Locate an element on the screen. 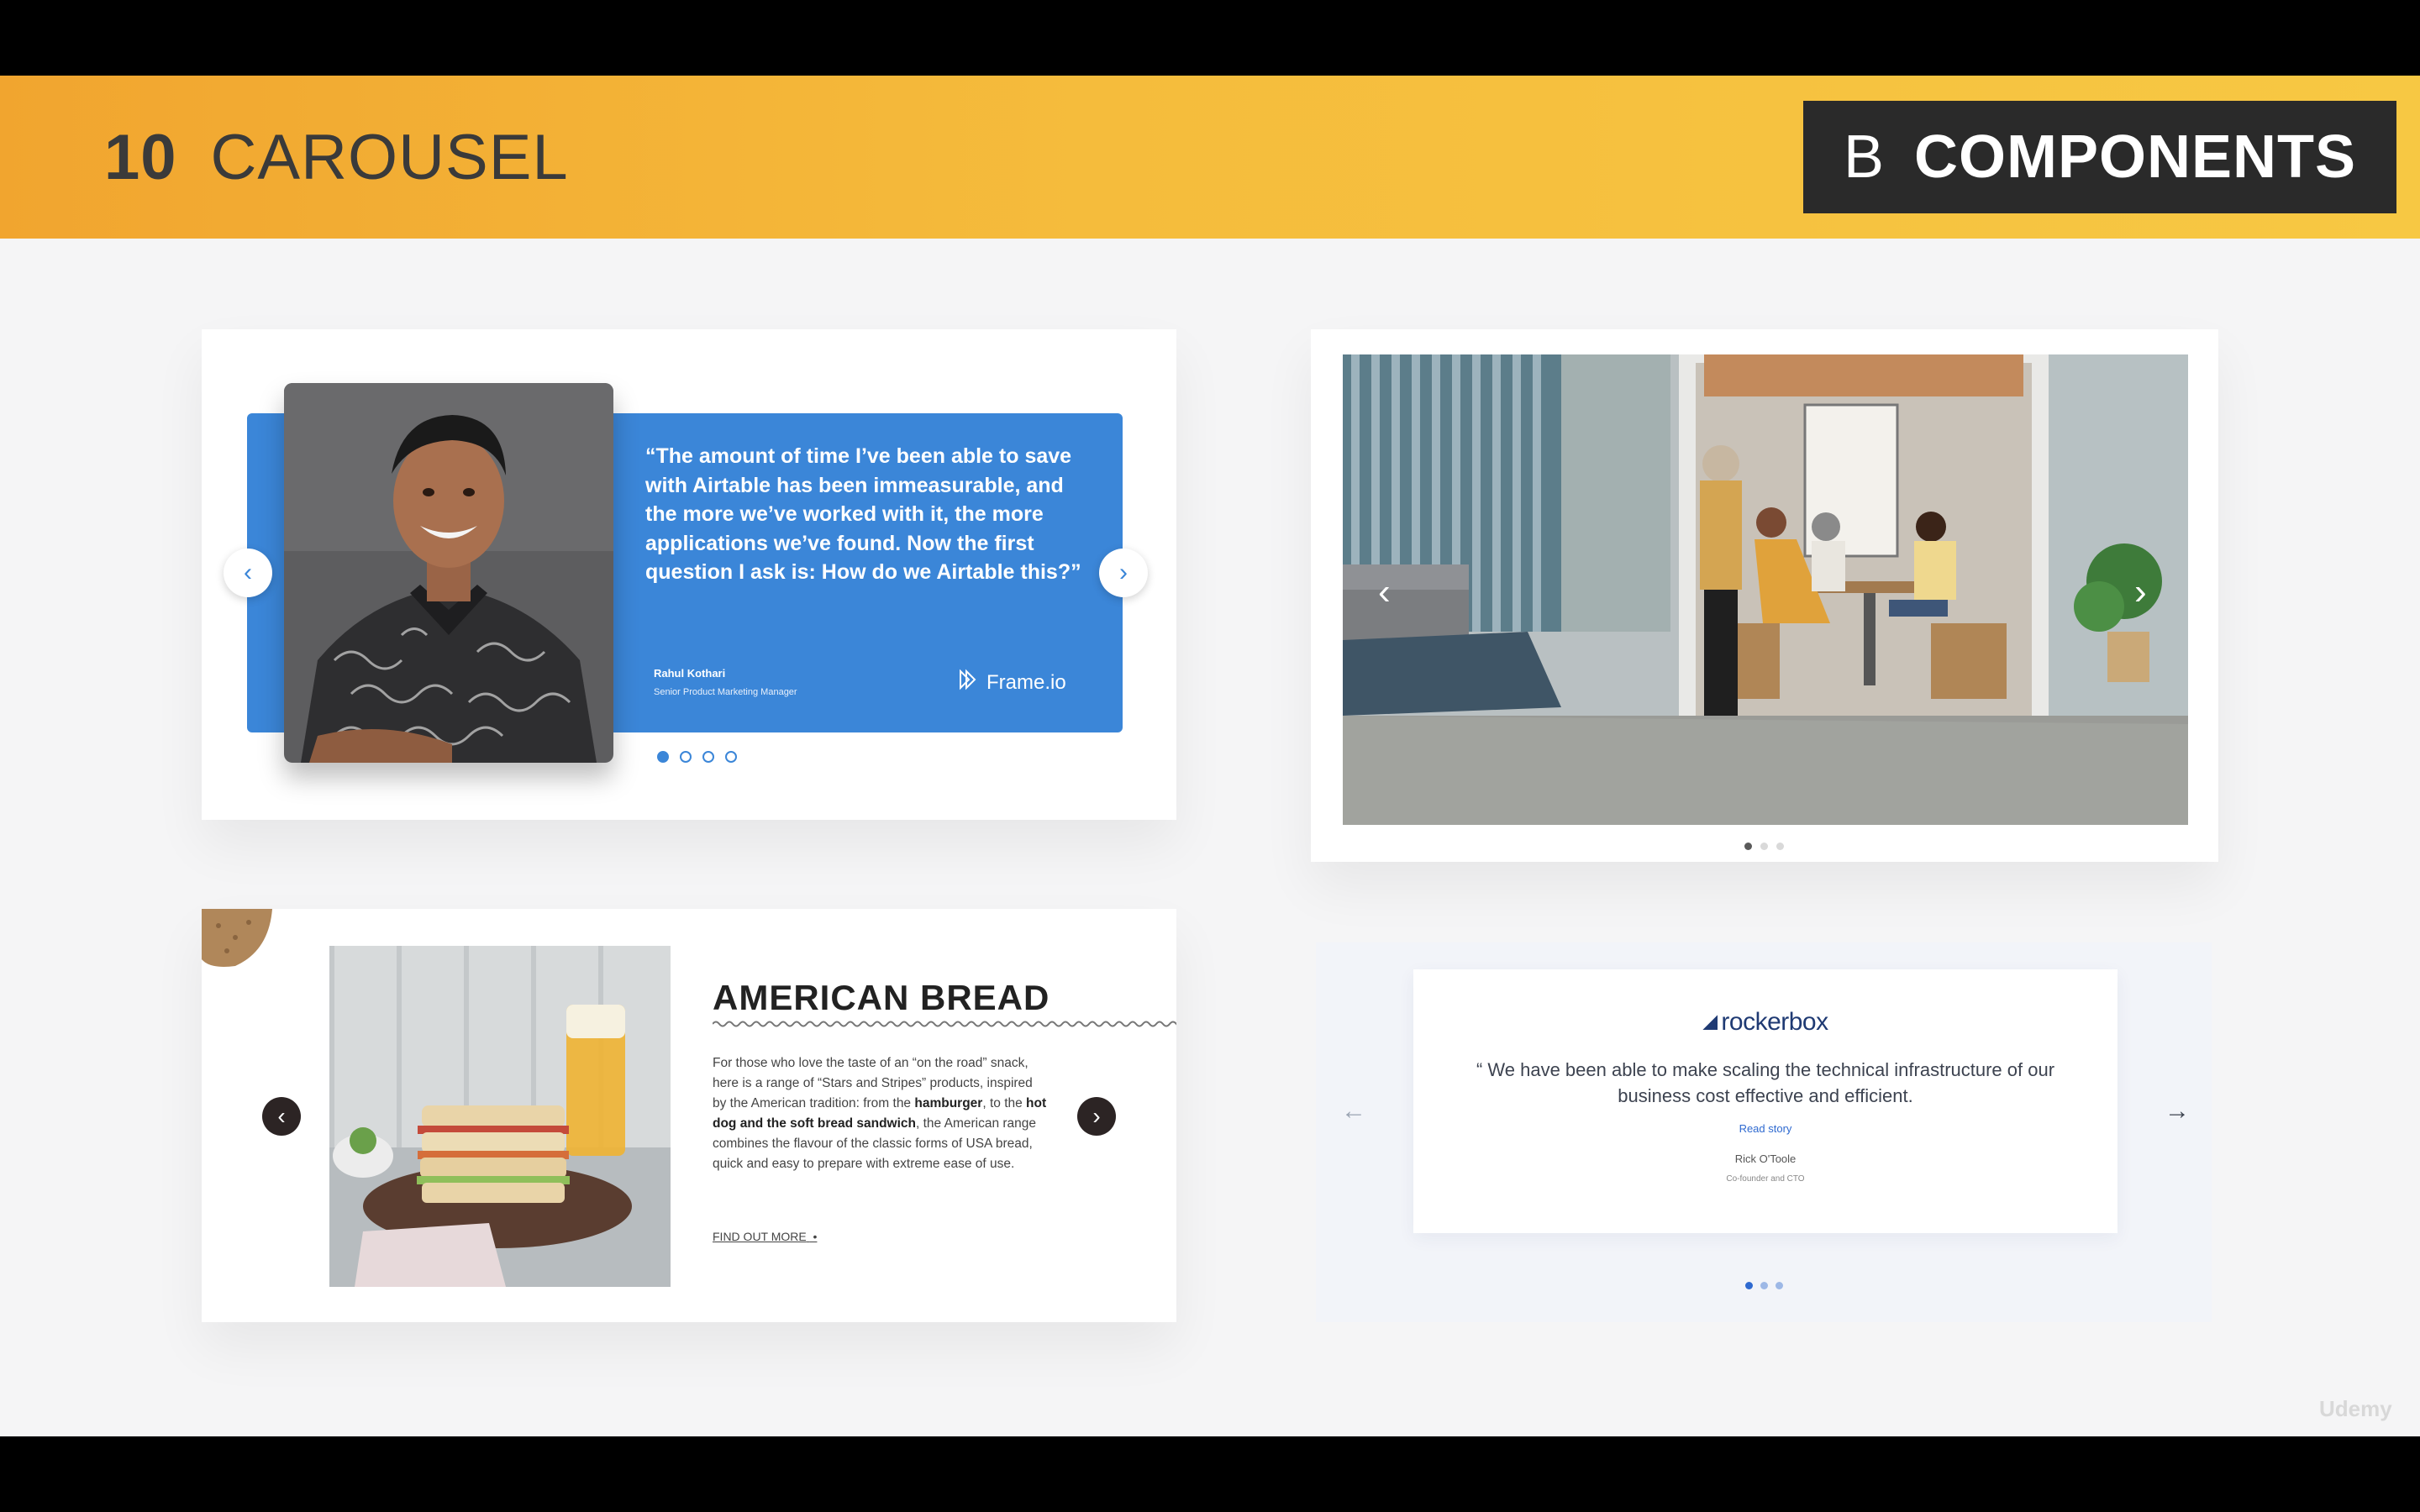 This screenshot has height=1512, width=2420. frameio-icon is located at coordinates (969, 682).